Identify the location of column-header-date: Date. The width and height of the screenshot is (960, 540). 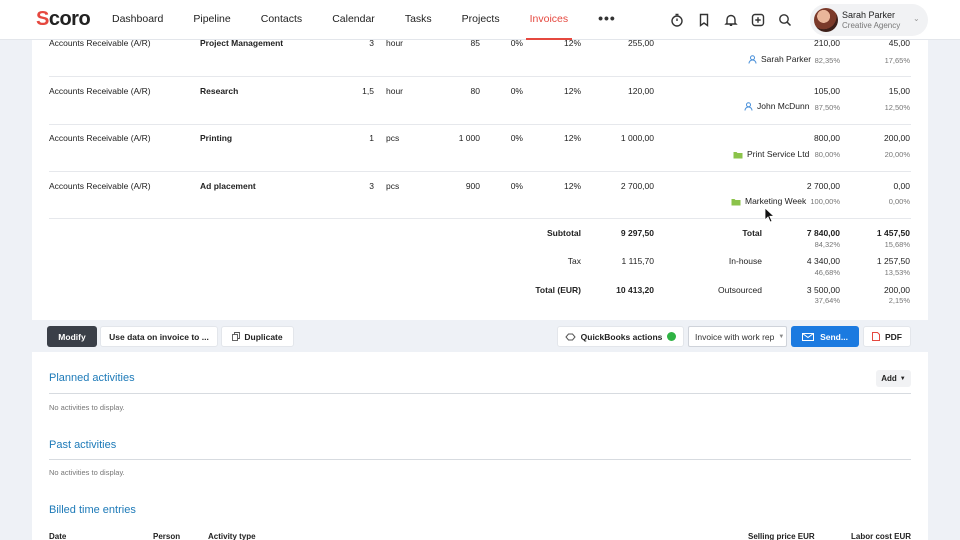
(57, 536).